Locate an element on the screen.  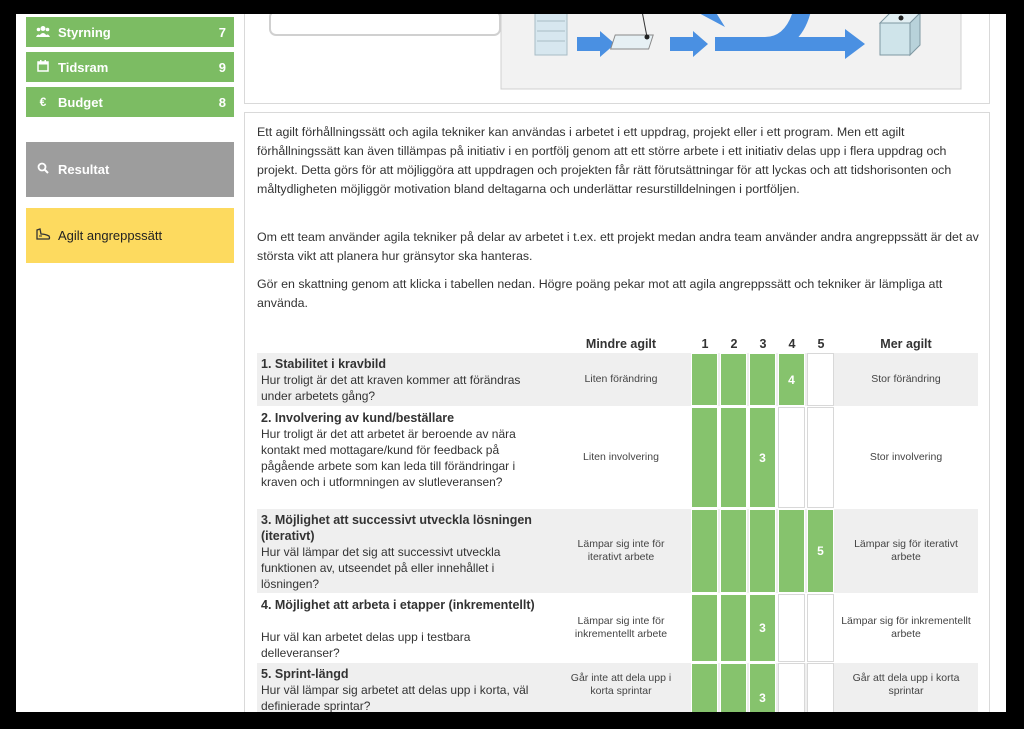
search-icon is located at coordinates (43, 169).